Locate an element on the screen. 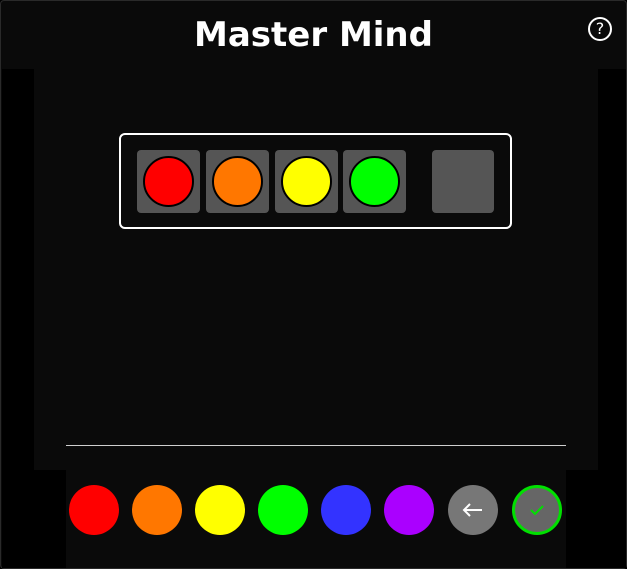  color-yellow-button is located at coordinates (220, 510).